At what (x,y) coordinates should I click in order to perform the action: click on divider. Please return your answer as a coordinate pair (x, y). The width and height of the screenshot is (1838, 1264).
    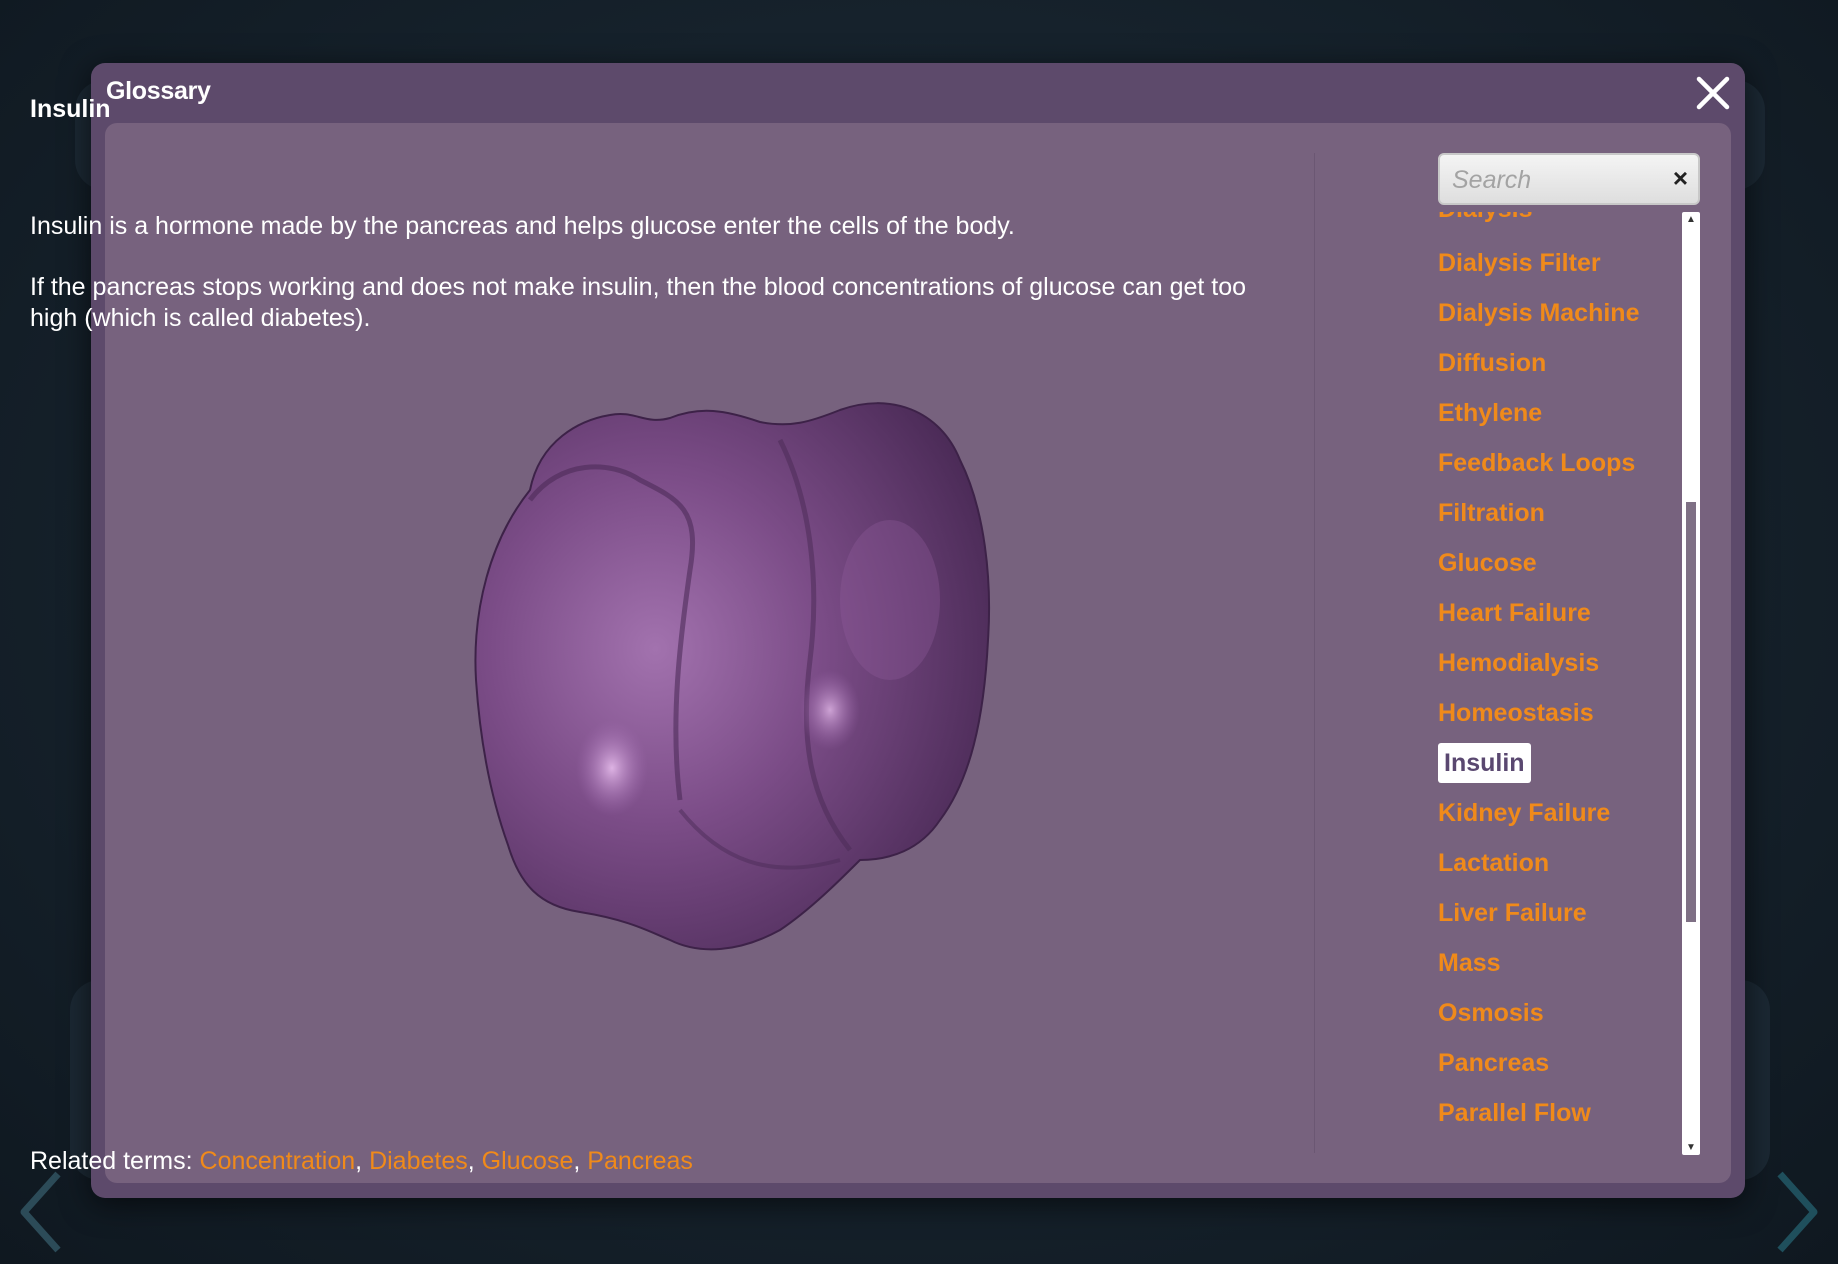
    Looking at the image, I should click on (1314, 653).